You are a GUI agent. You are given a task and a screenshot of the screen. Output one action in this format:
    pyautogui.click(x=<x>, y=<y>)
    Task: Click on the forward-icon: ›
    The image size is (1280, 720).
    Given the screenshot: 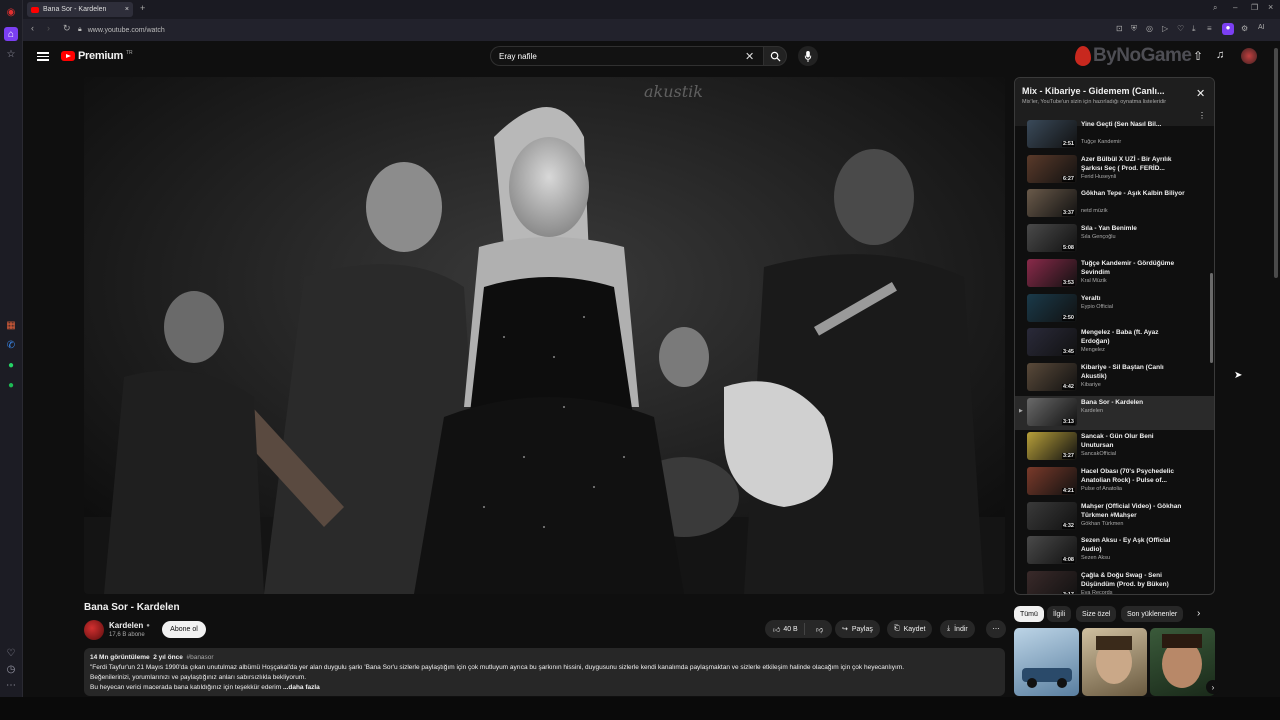 What is the action you would take?
    pyautogui.click(x=48, y=28)
    